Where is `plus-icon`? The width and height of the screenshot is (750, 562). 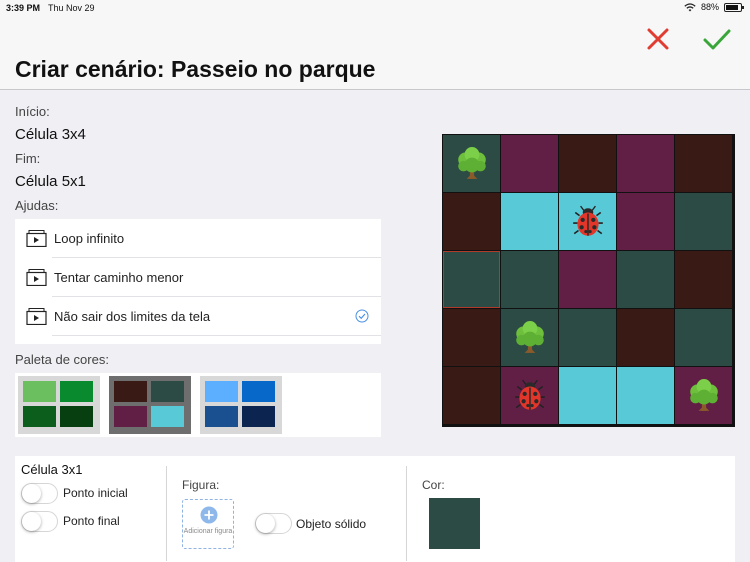 plus-icon is located at coordinates (209, 515).